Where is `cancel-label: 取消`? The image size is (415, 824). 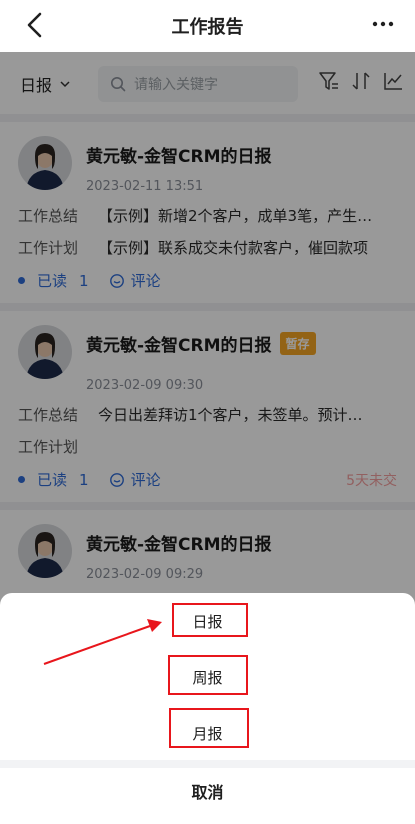 cancel-label: 取消 is located at coordinates (207, 792).